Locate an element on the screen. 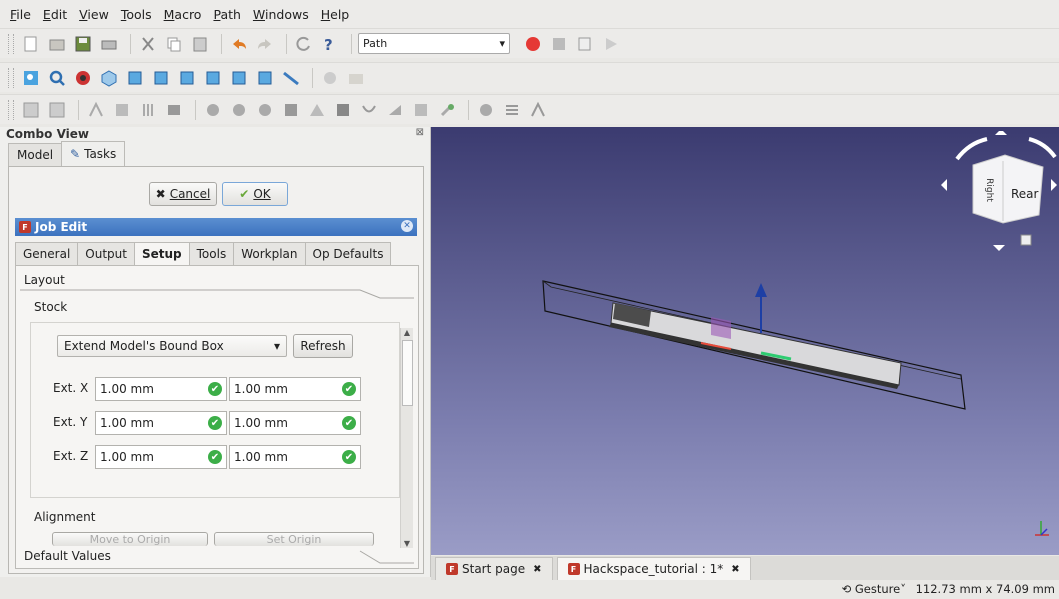  menu-macro: Macro is located at coordinates (183, 14).